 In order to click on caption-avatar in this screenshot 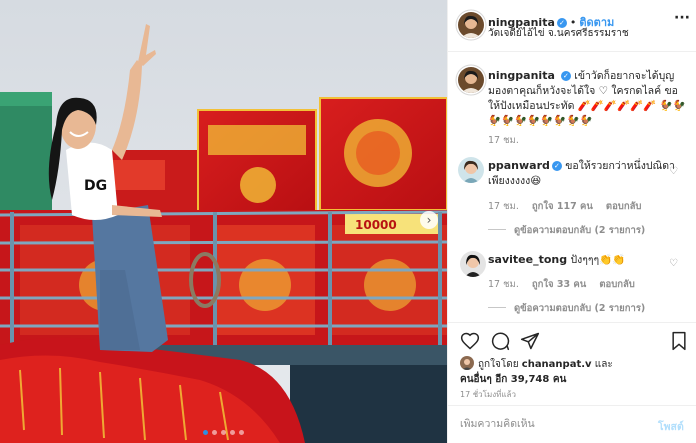, I will do `click(471, 80)`.